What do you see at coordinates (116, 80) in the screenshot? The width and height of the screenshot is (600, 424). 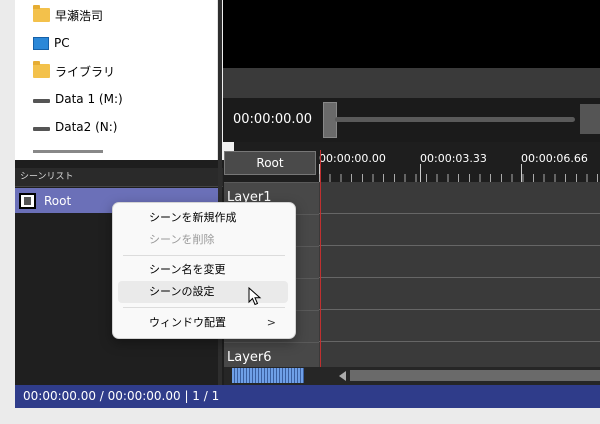 I see `file-tree: 早瀬浩司 PC ライブラリ Data 1 (M:) Data2 (N:)` at bounding box center [116, 80].